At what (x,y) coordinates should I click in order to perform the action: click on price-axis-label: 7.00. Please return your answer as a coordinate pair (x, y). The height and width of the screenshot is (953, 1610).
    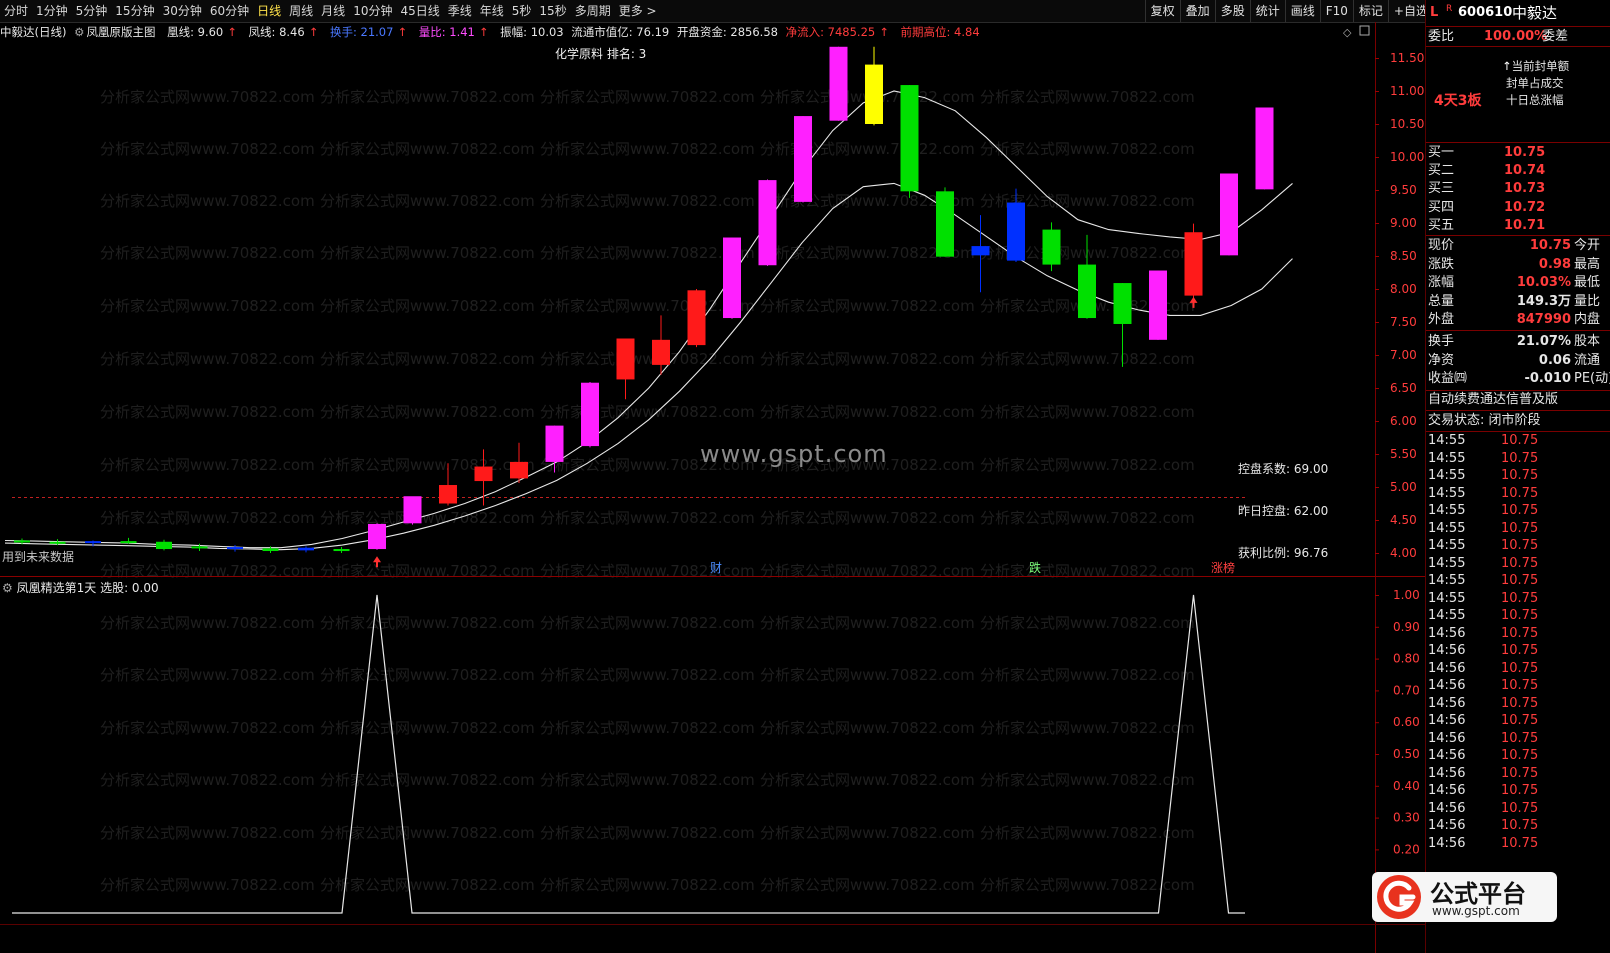
    Looking at the image, I should click on (1403, 355).